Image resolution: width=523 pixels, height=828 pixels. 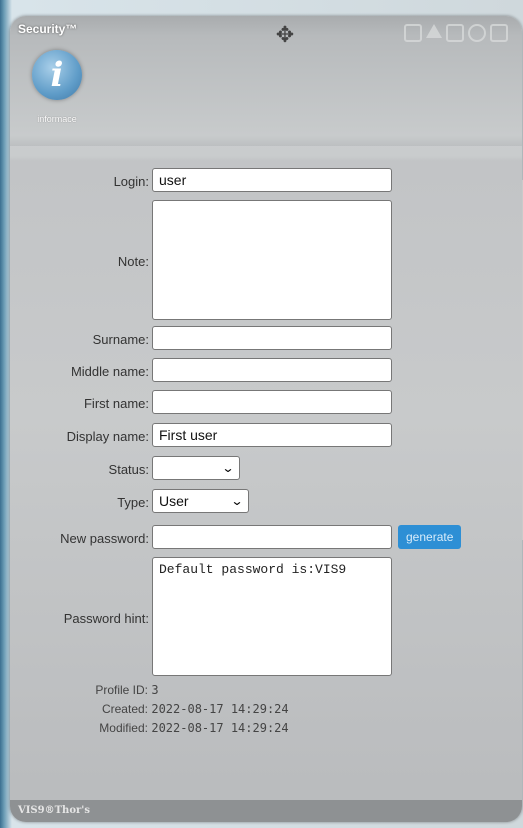 What do you see at coordinates (174, 501) in the screenshot?
I see `type-value: User` at bounding box center [174, 501].